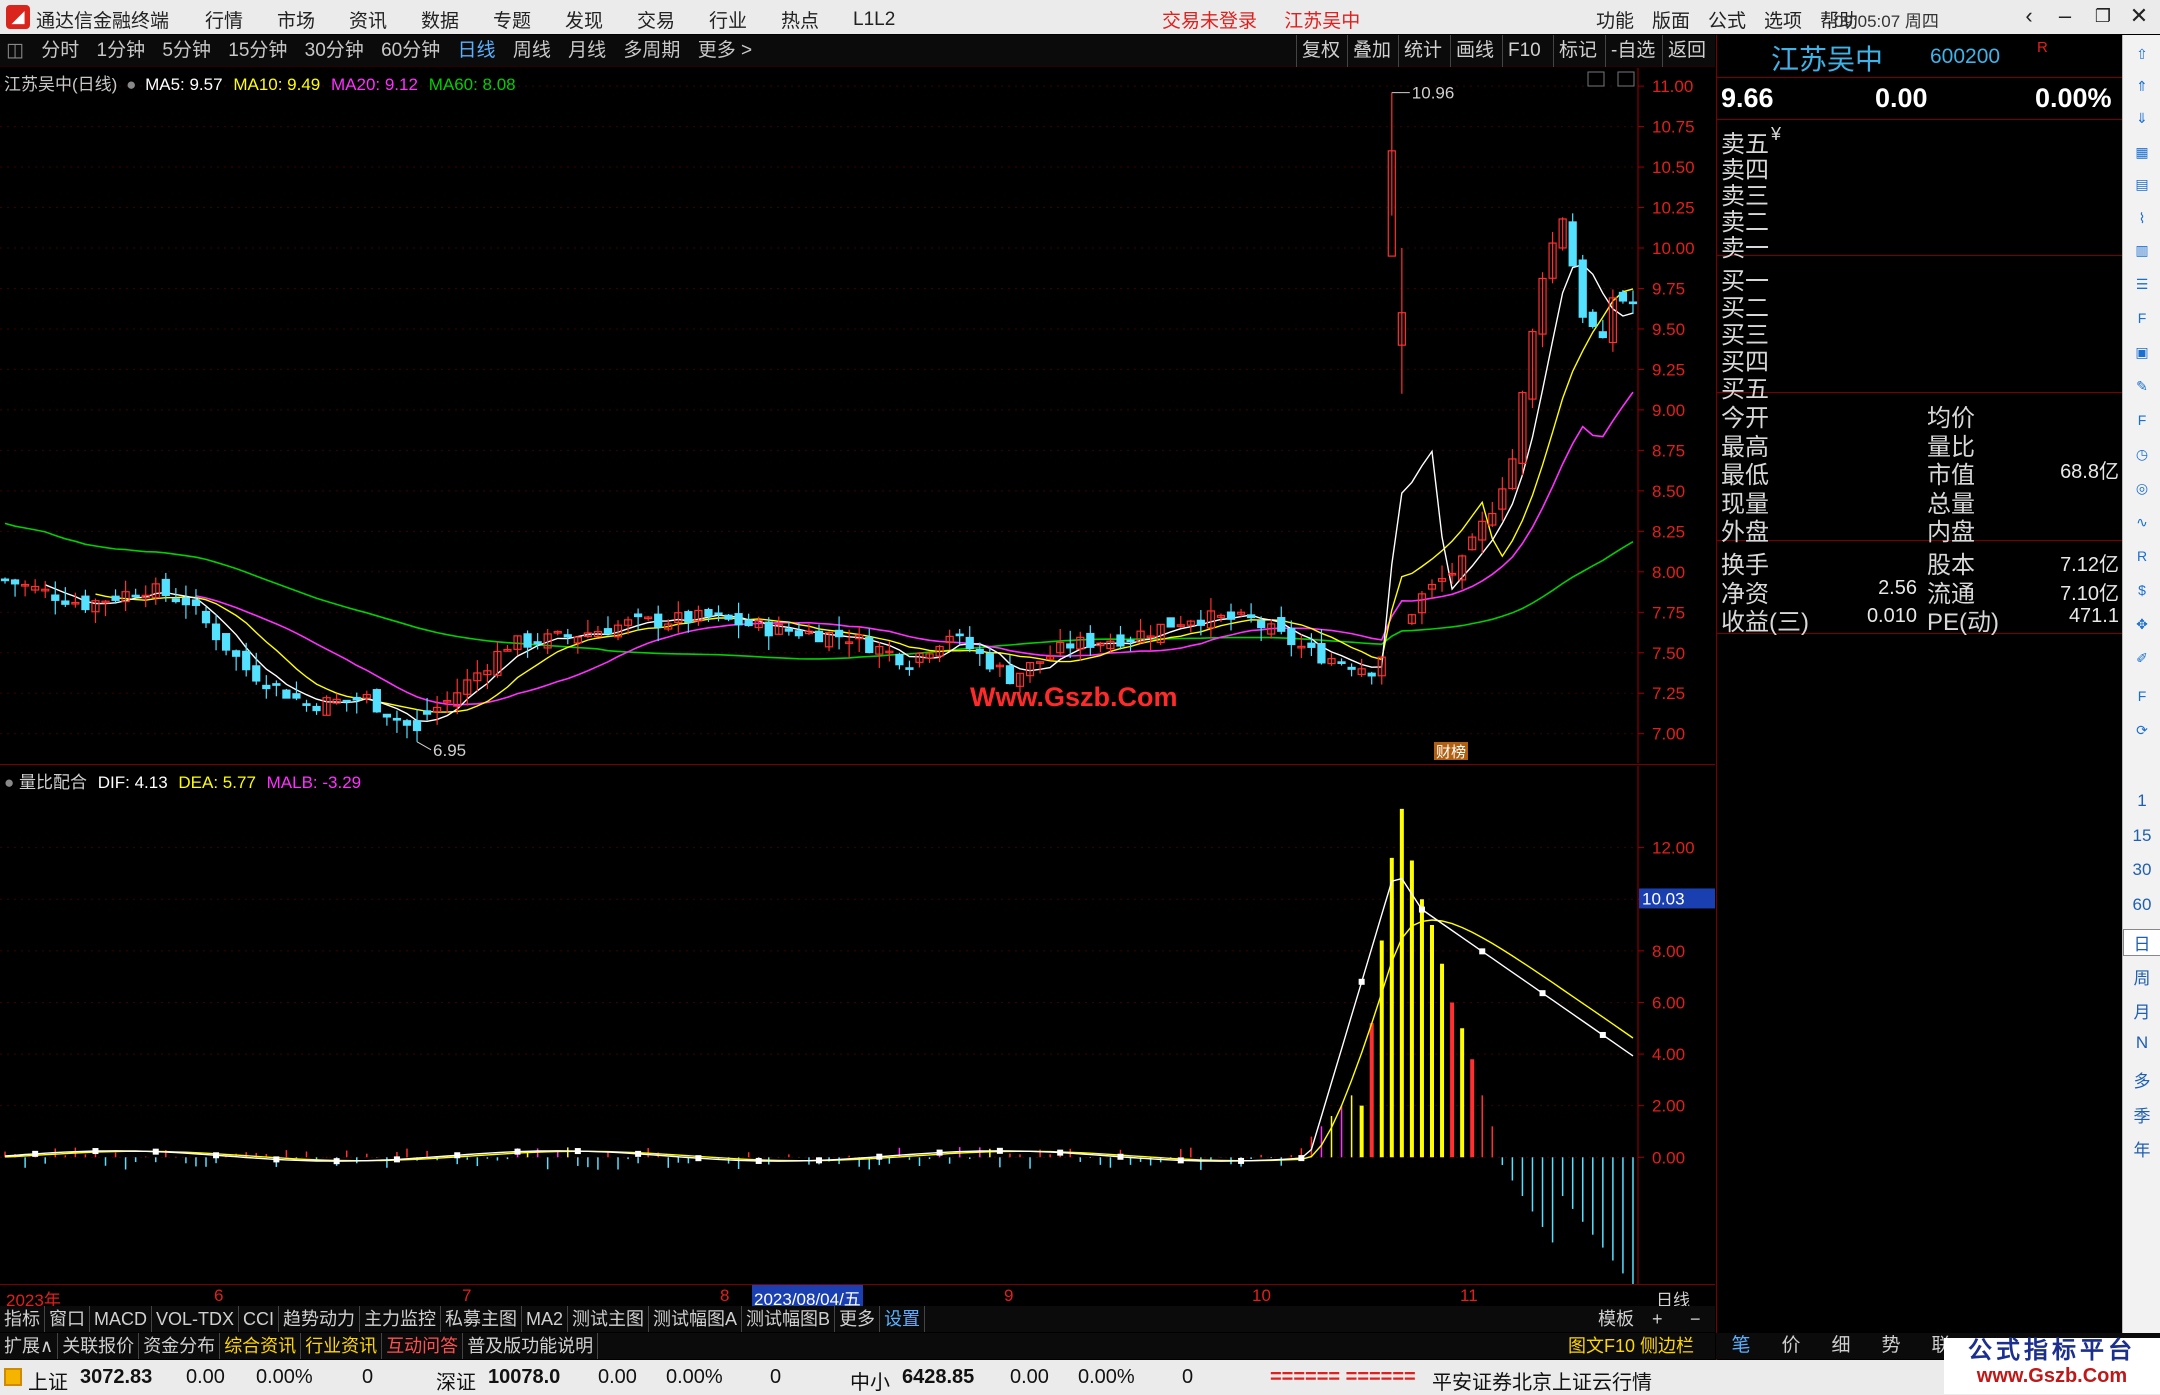  I want to click on close-icon: ✕, so click(2139, 16).